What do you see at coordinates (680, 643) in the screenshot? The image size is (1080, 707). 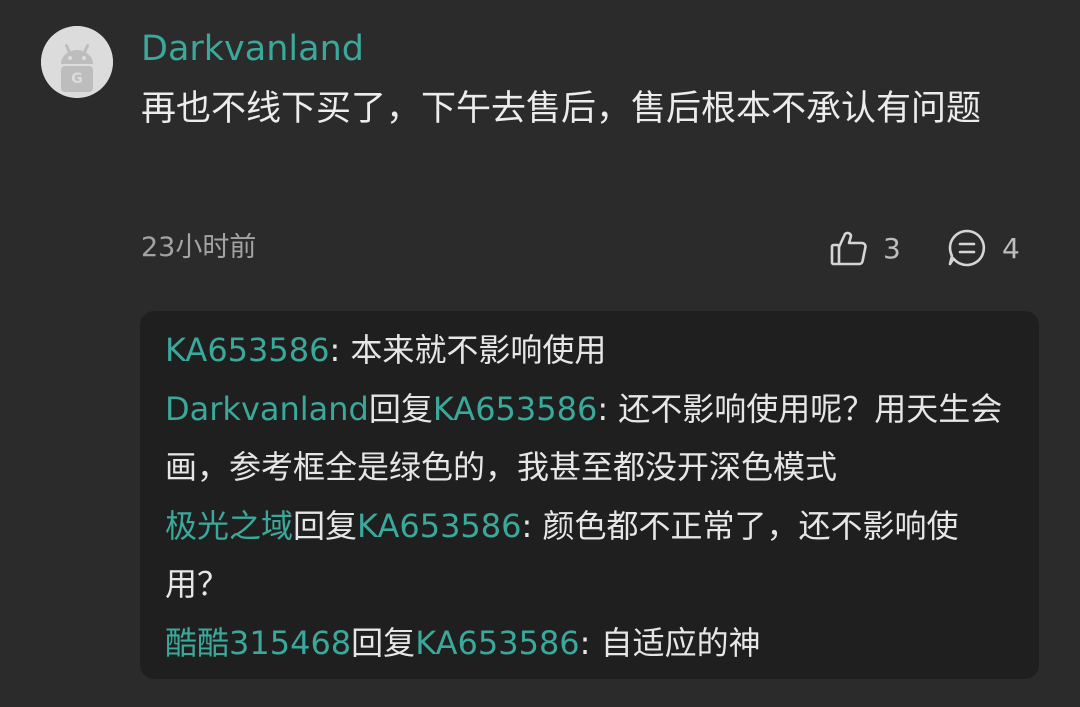 I see `reply-text: 自适应的神` at bounding box center [680, 643].